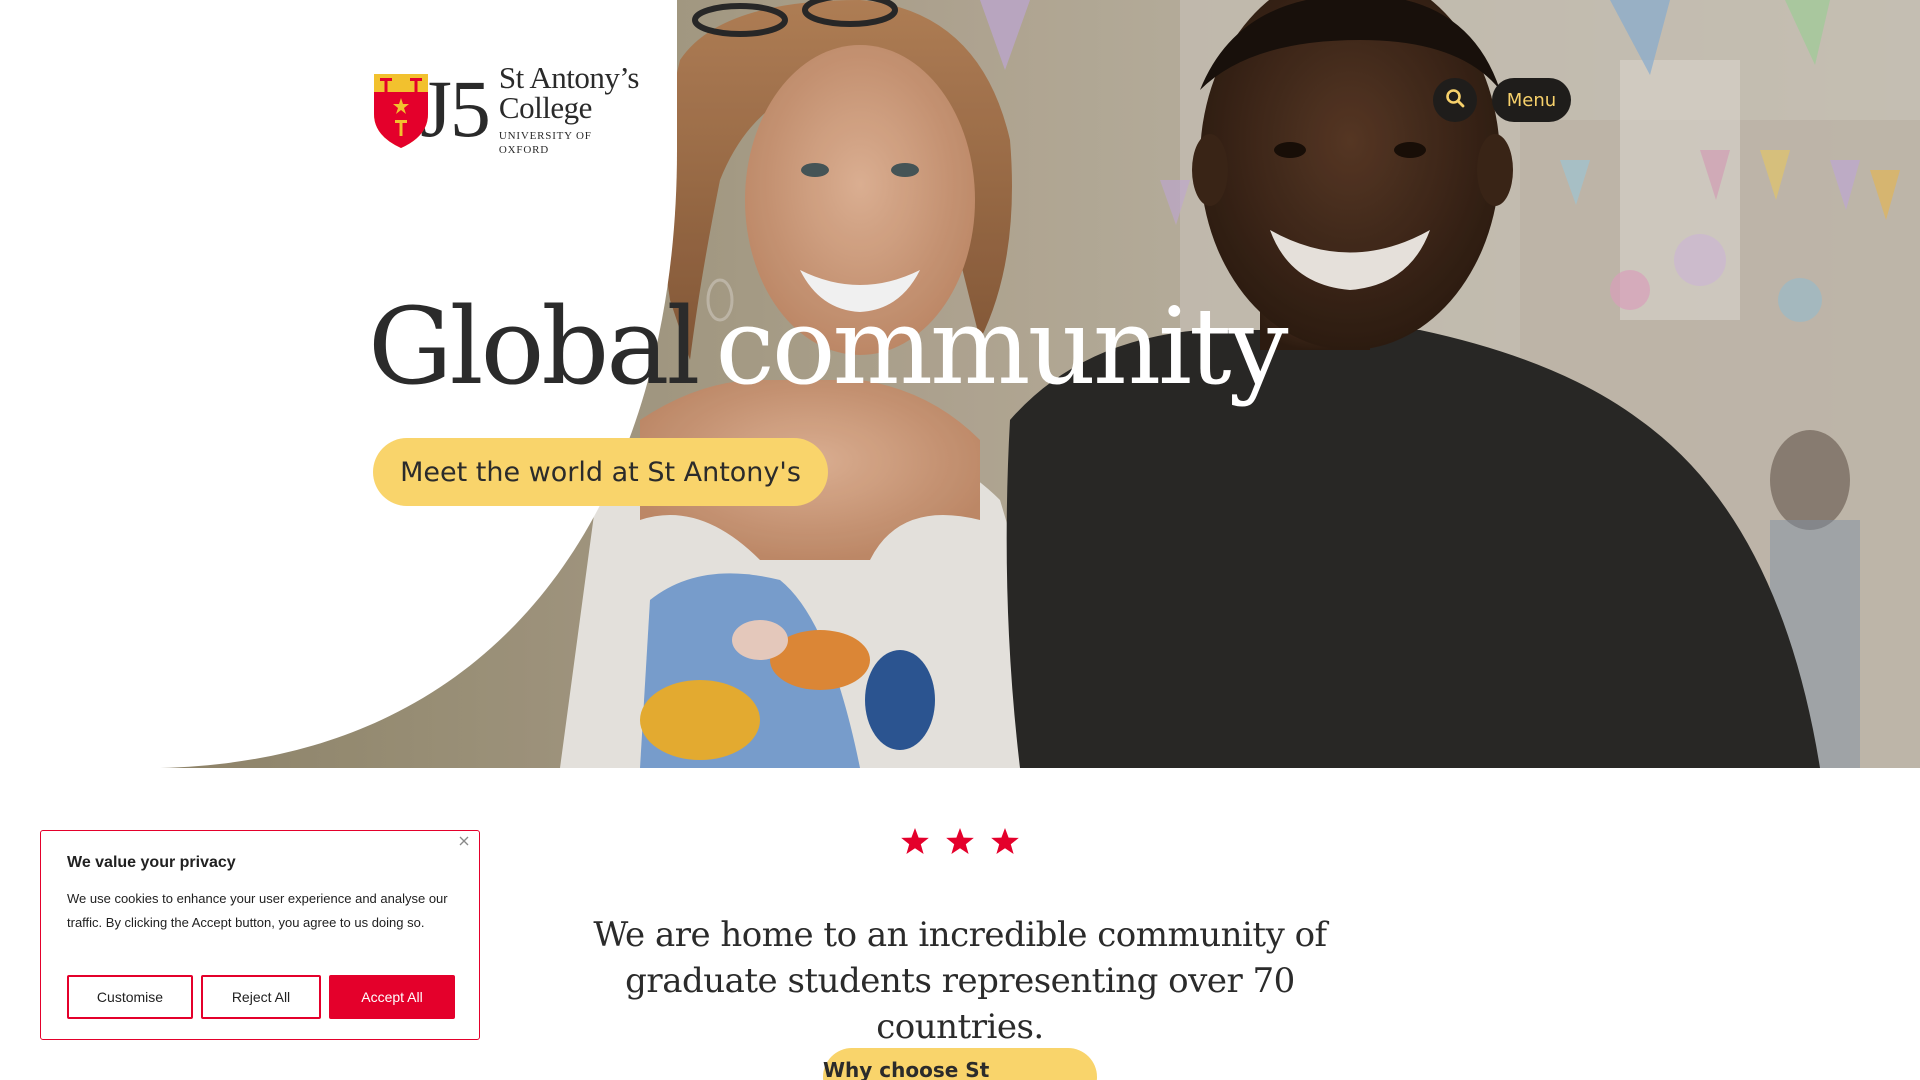 This screenshot has width=1920, height=1080. I want to click on meet-the-world-button: Meet the world at St Antony's, so click(600, 472).